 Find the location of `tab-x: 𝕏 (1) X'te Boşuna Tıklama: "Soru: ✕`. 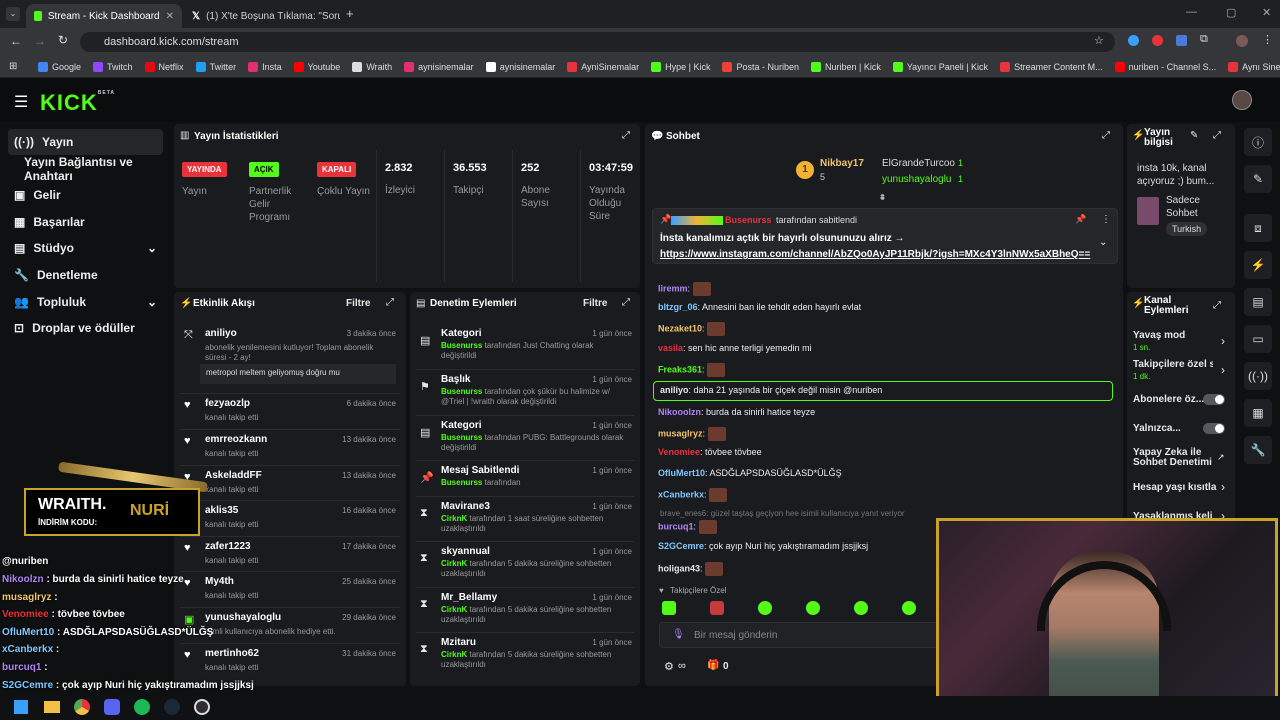

tab-x: 𝕏 (1) X'te Boşuna Tıklama: "Soru: ✕ is located at coordinates (262, 16).